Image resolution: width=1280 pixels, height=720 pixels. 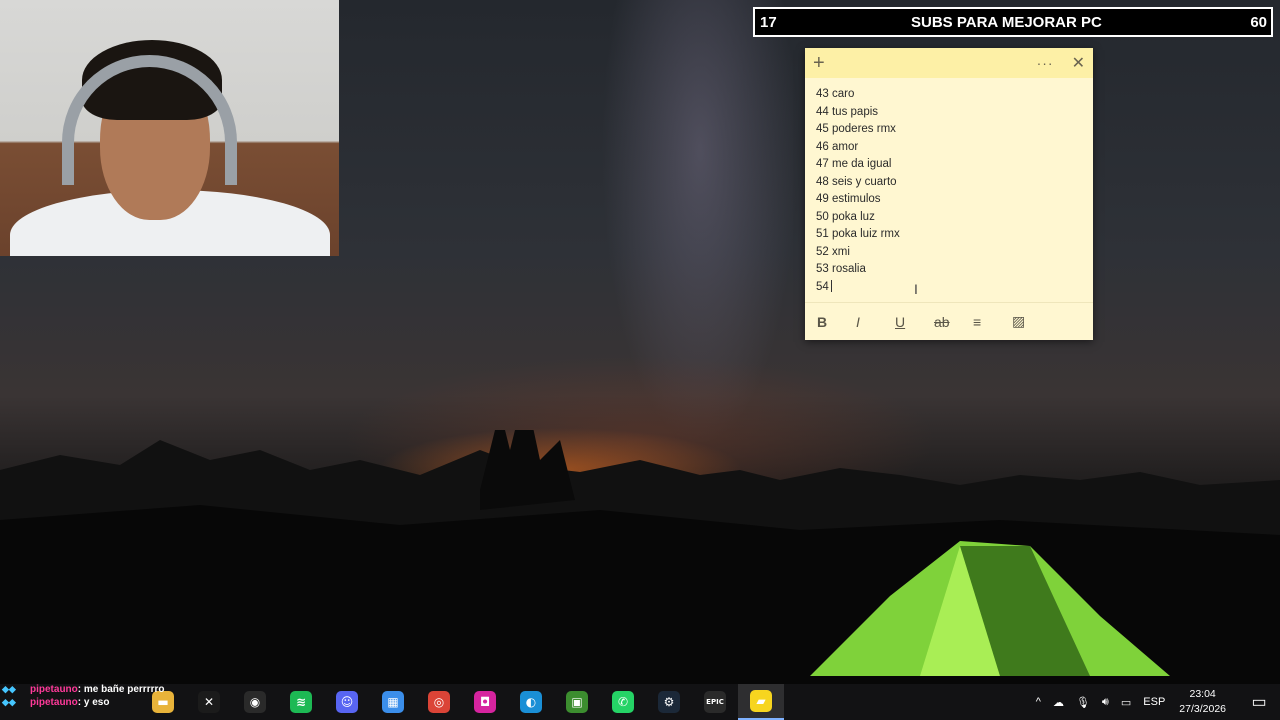 What do you see at coordinates (831, 286) in the screenshot?
I see `text-caret` at bounding box center [831, 286].